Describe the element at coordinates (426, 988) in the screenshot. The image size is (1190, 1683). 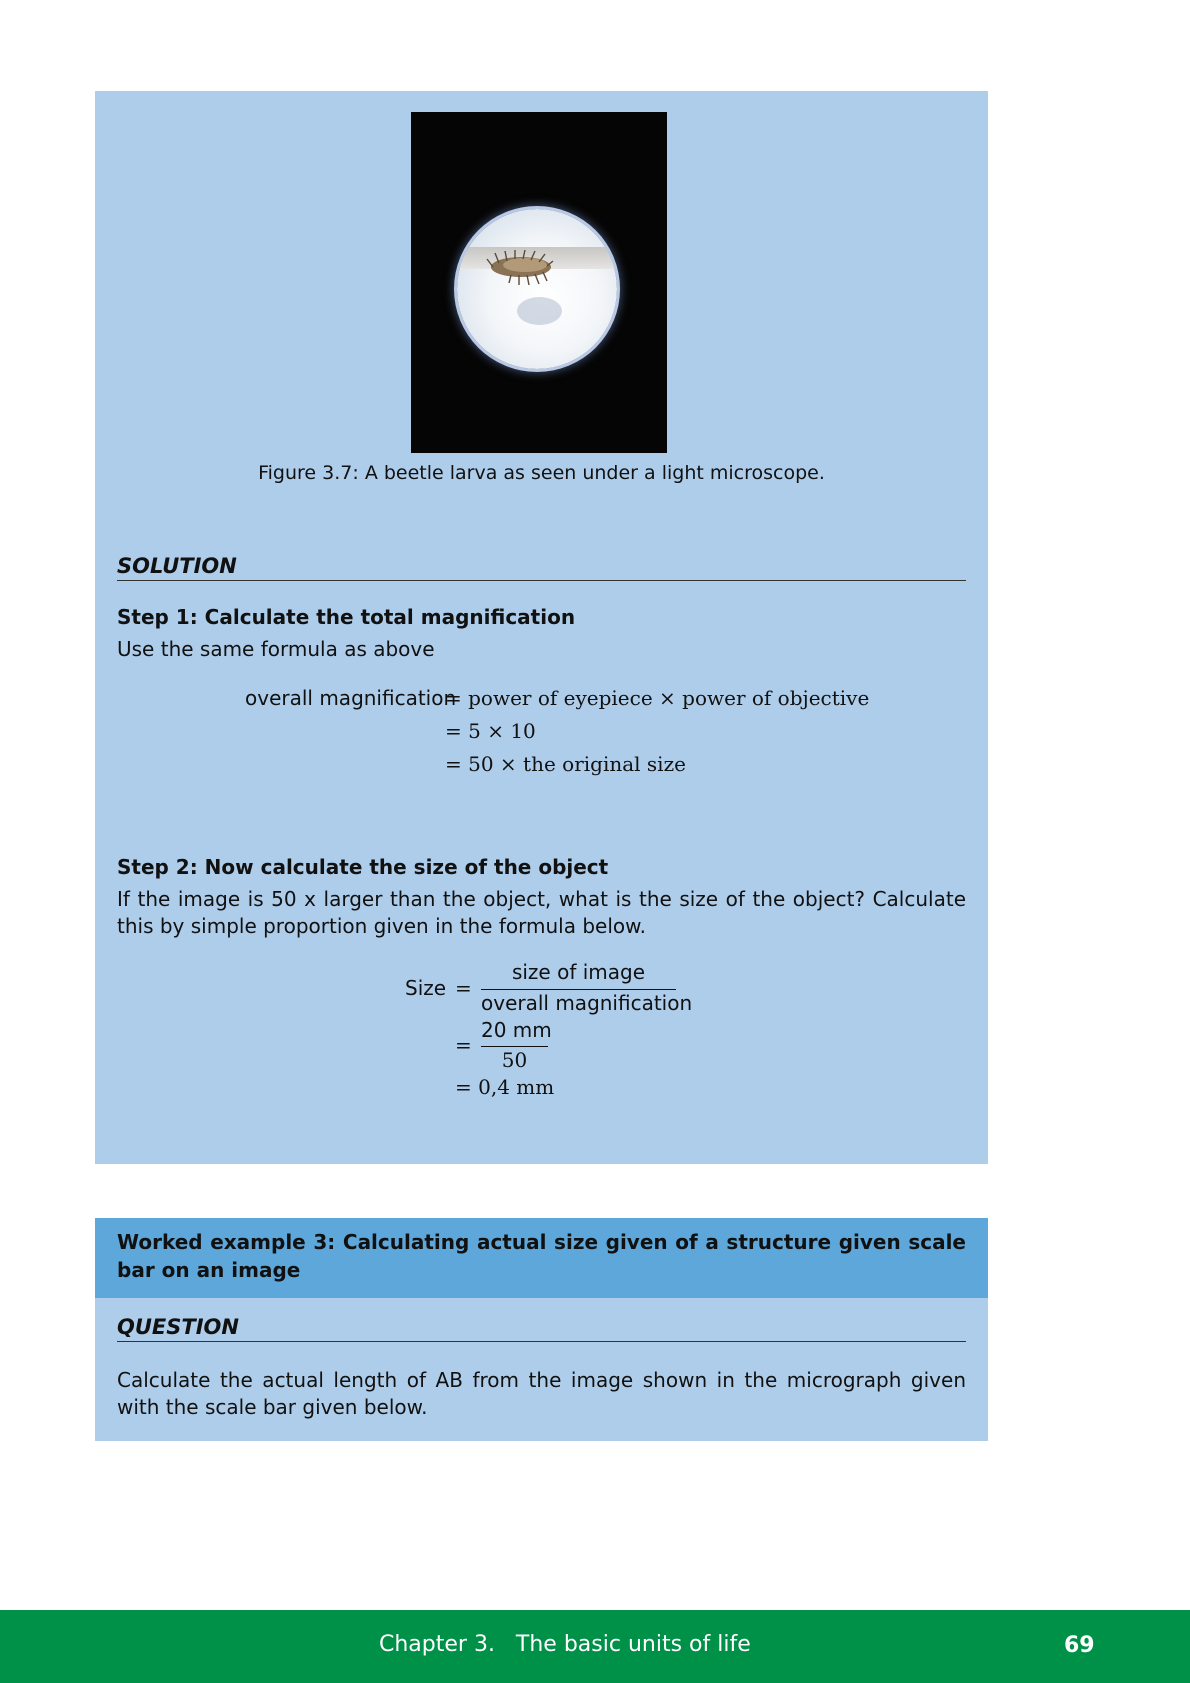
I see `size-label: Size` at that location.